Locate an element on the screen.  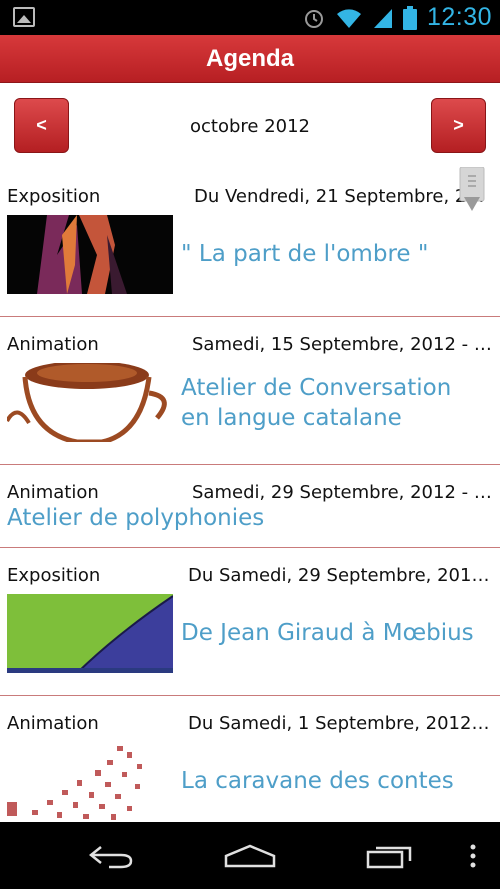
event-title-link: " La part de l'ombre " is located at coordinates (332, 254).